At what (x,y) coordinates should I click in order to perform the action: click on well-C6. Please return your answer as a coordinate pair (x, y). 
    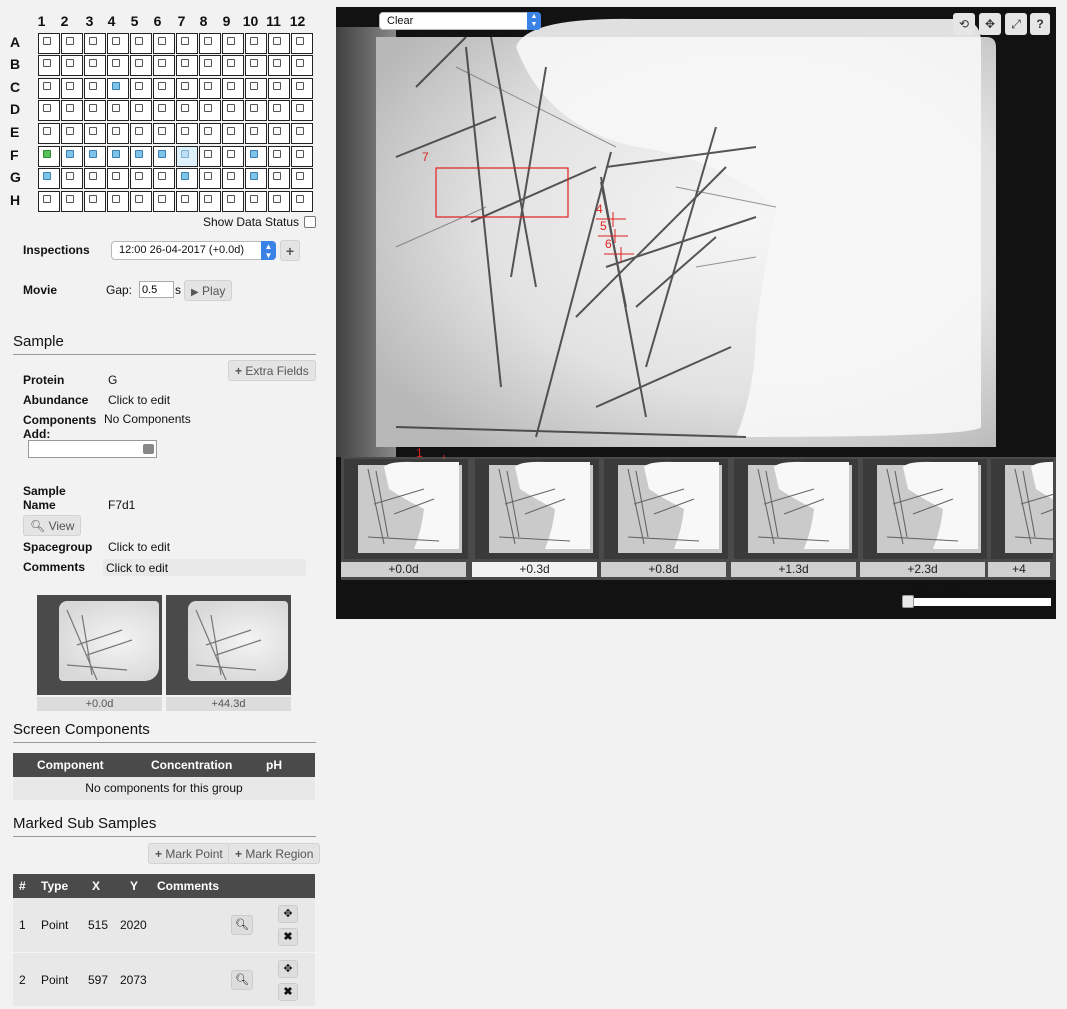
    Looking at the image, I should click on (164, 88).